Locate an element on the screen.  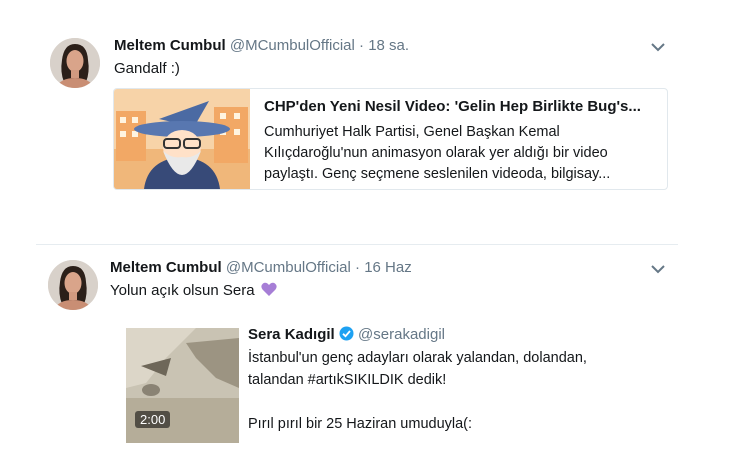
card-thumbnail-image is located at coordinates (182, 139).